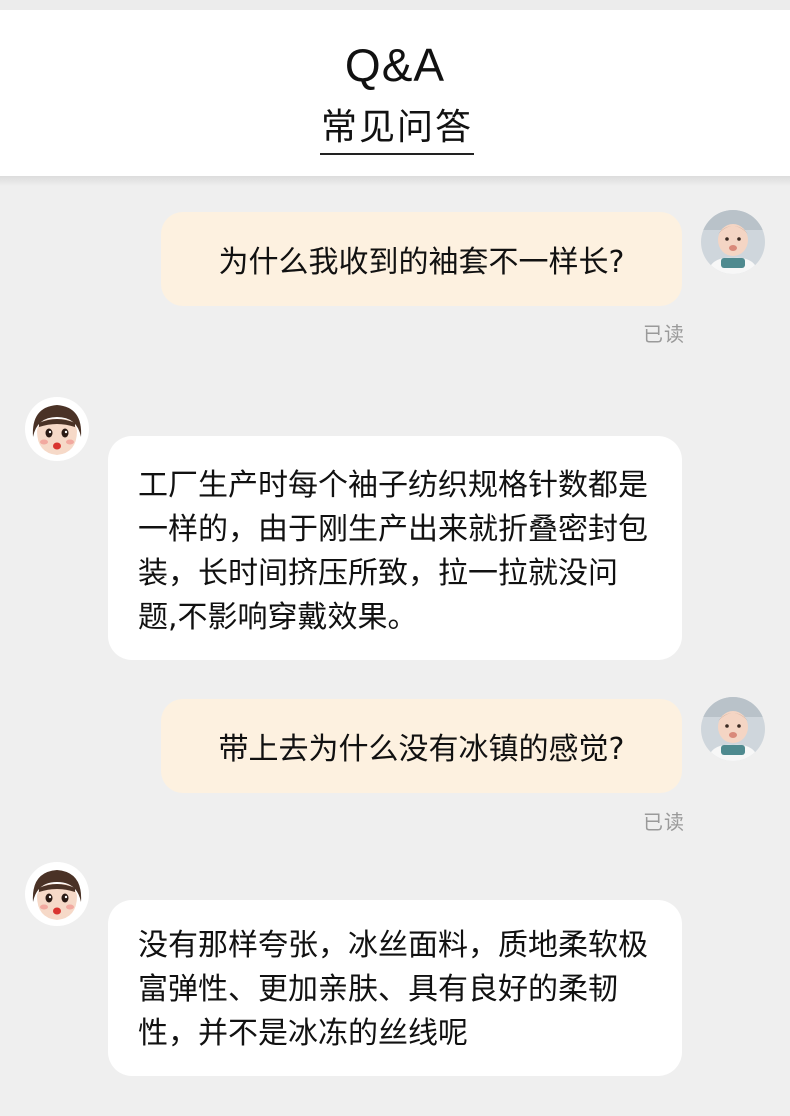  I want to click on page-title: Q&A, so click(395, 65).